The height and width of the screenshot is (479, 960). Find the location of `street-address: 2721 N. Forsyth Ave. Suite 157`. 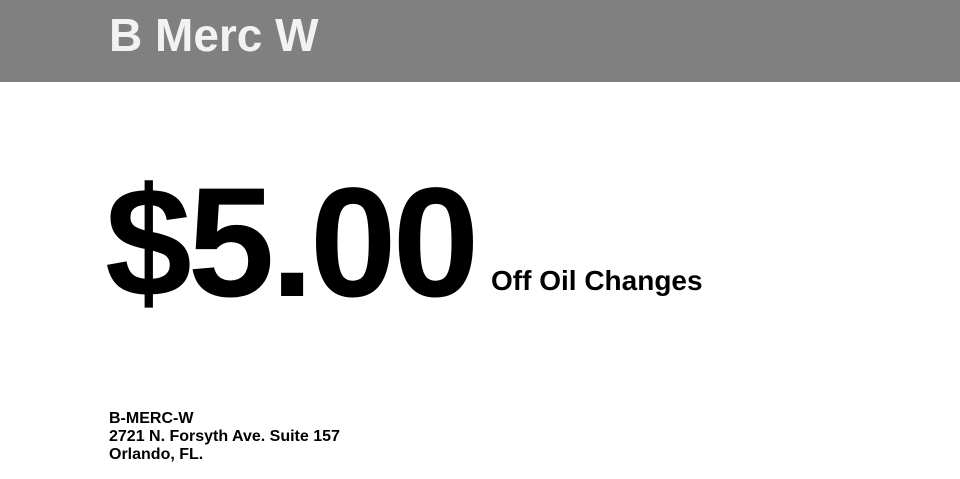

street-address: 2721 N. Forsyth Ave. Suite 157 is located at coordinates (224, 436).